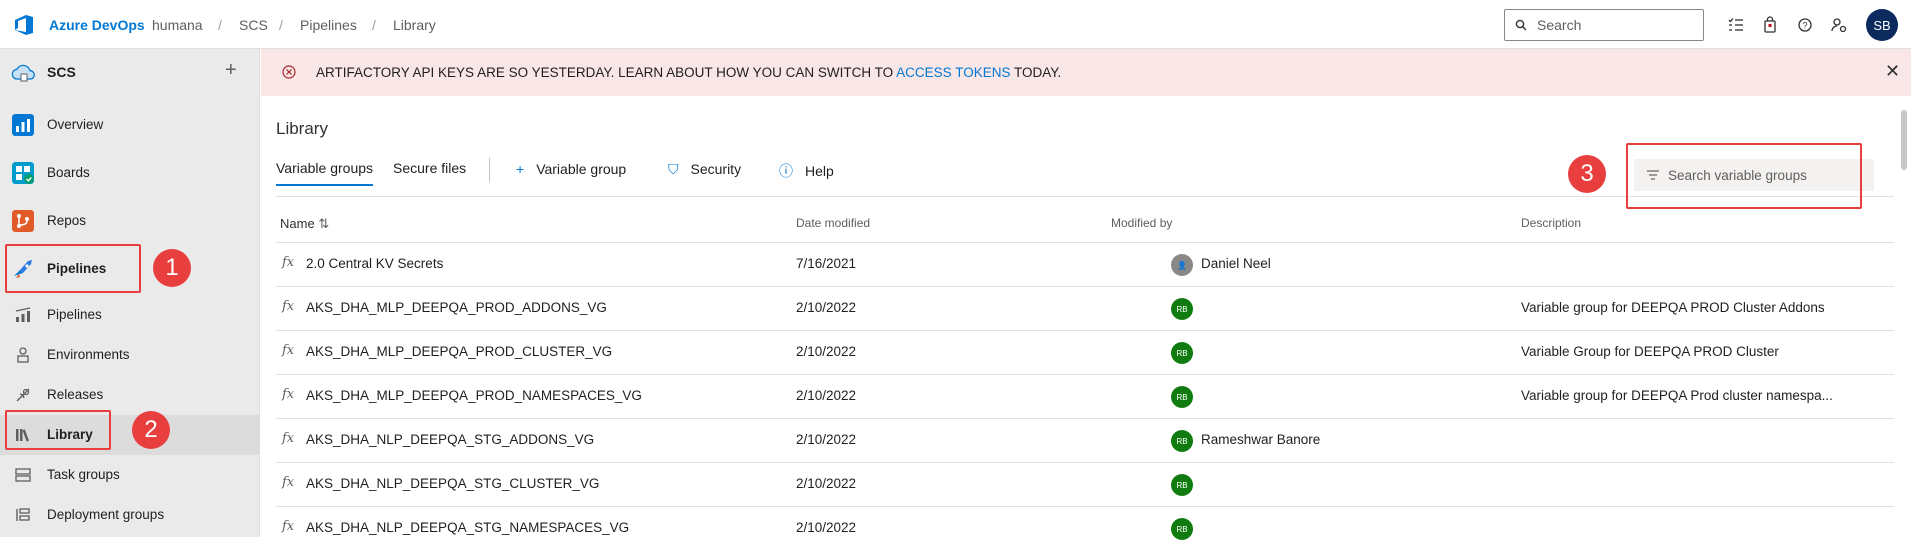 This screenshot has width=1911, height=550. I want to click on callout-number-2: 2, so click(151, 430).